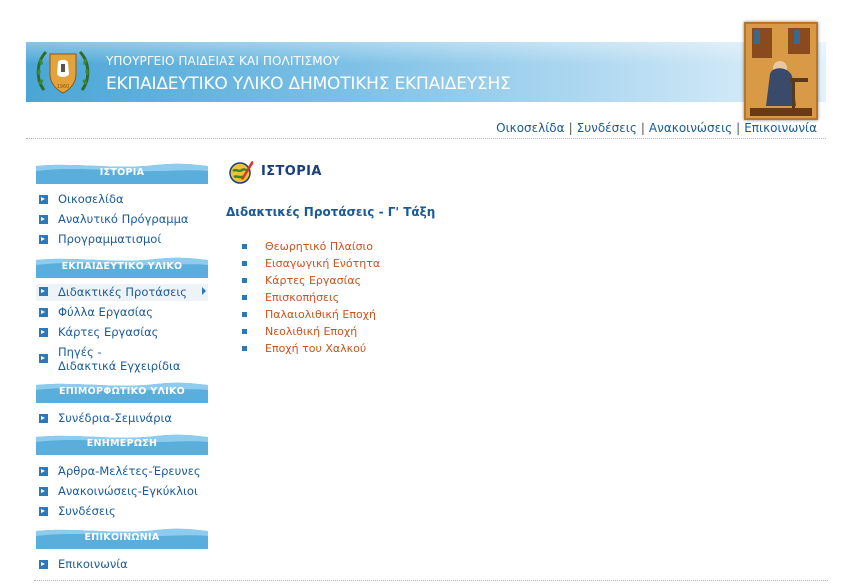 The height and width of the screenshot is (586, 855). Describe the element at coordinates (93, 564) in the screenshot. I see `sidebar-item-label: Επικοινωνία` at that location.